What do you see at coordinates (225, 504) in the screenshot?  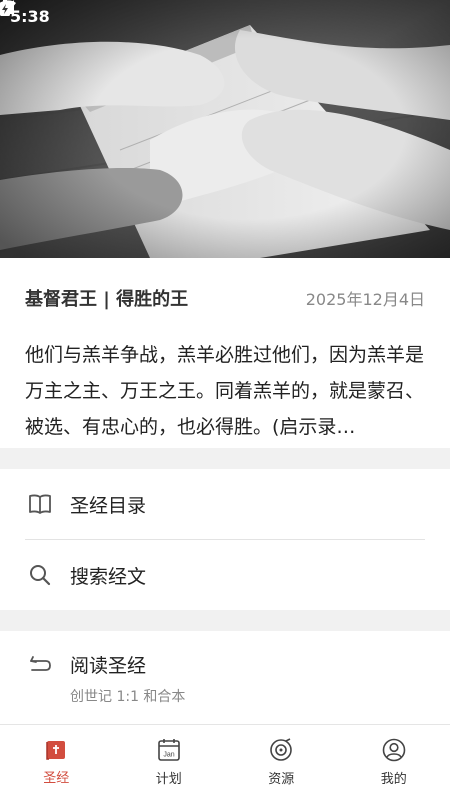 I see `menu-item-catalog: 圣经目录` at bounding box center [225, 504].